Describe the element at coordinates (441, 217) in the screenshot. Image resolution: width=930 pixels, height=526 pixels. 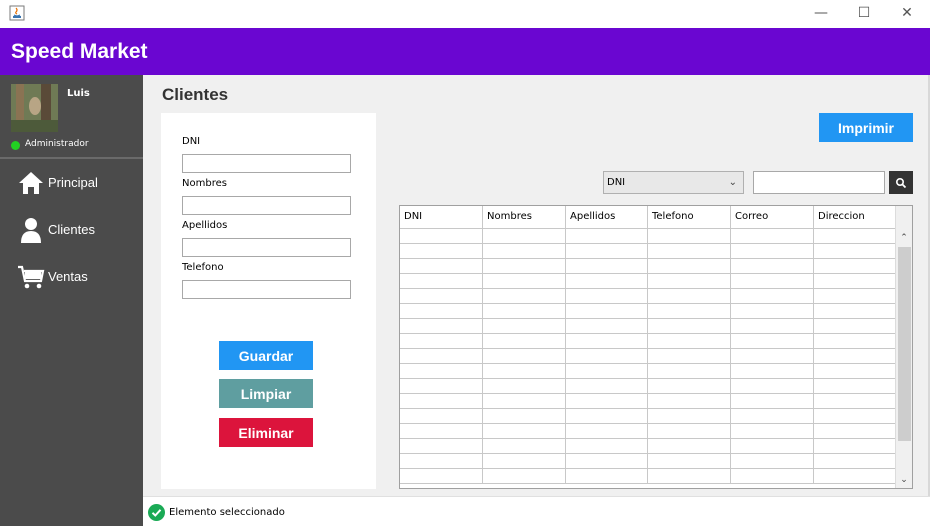
I see `column-header-dni: DNI` at that location.